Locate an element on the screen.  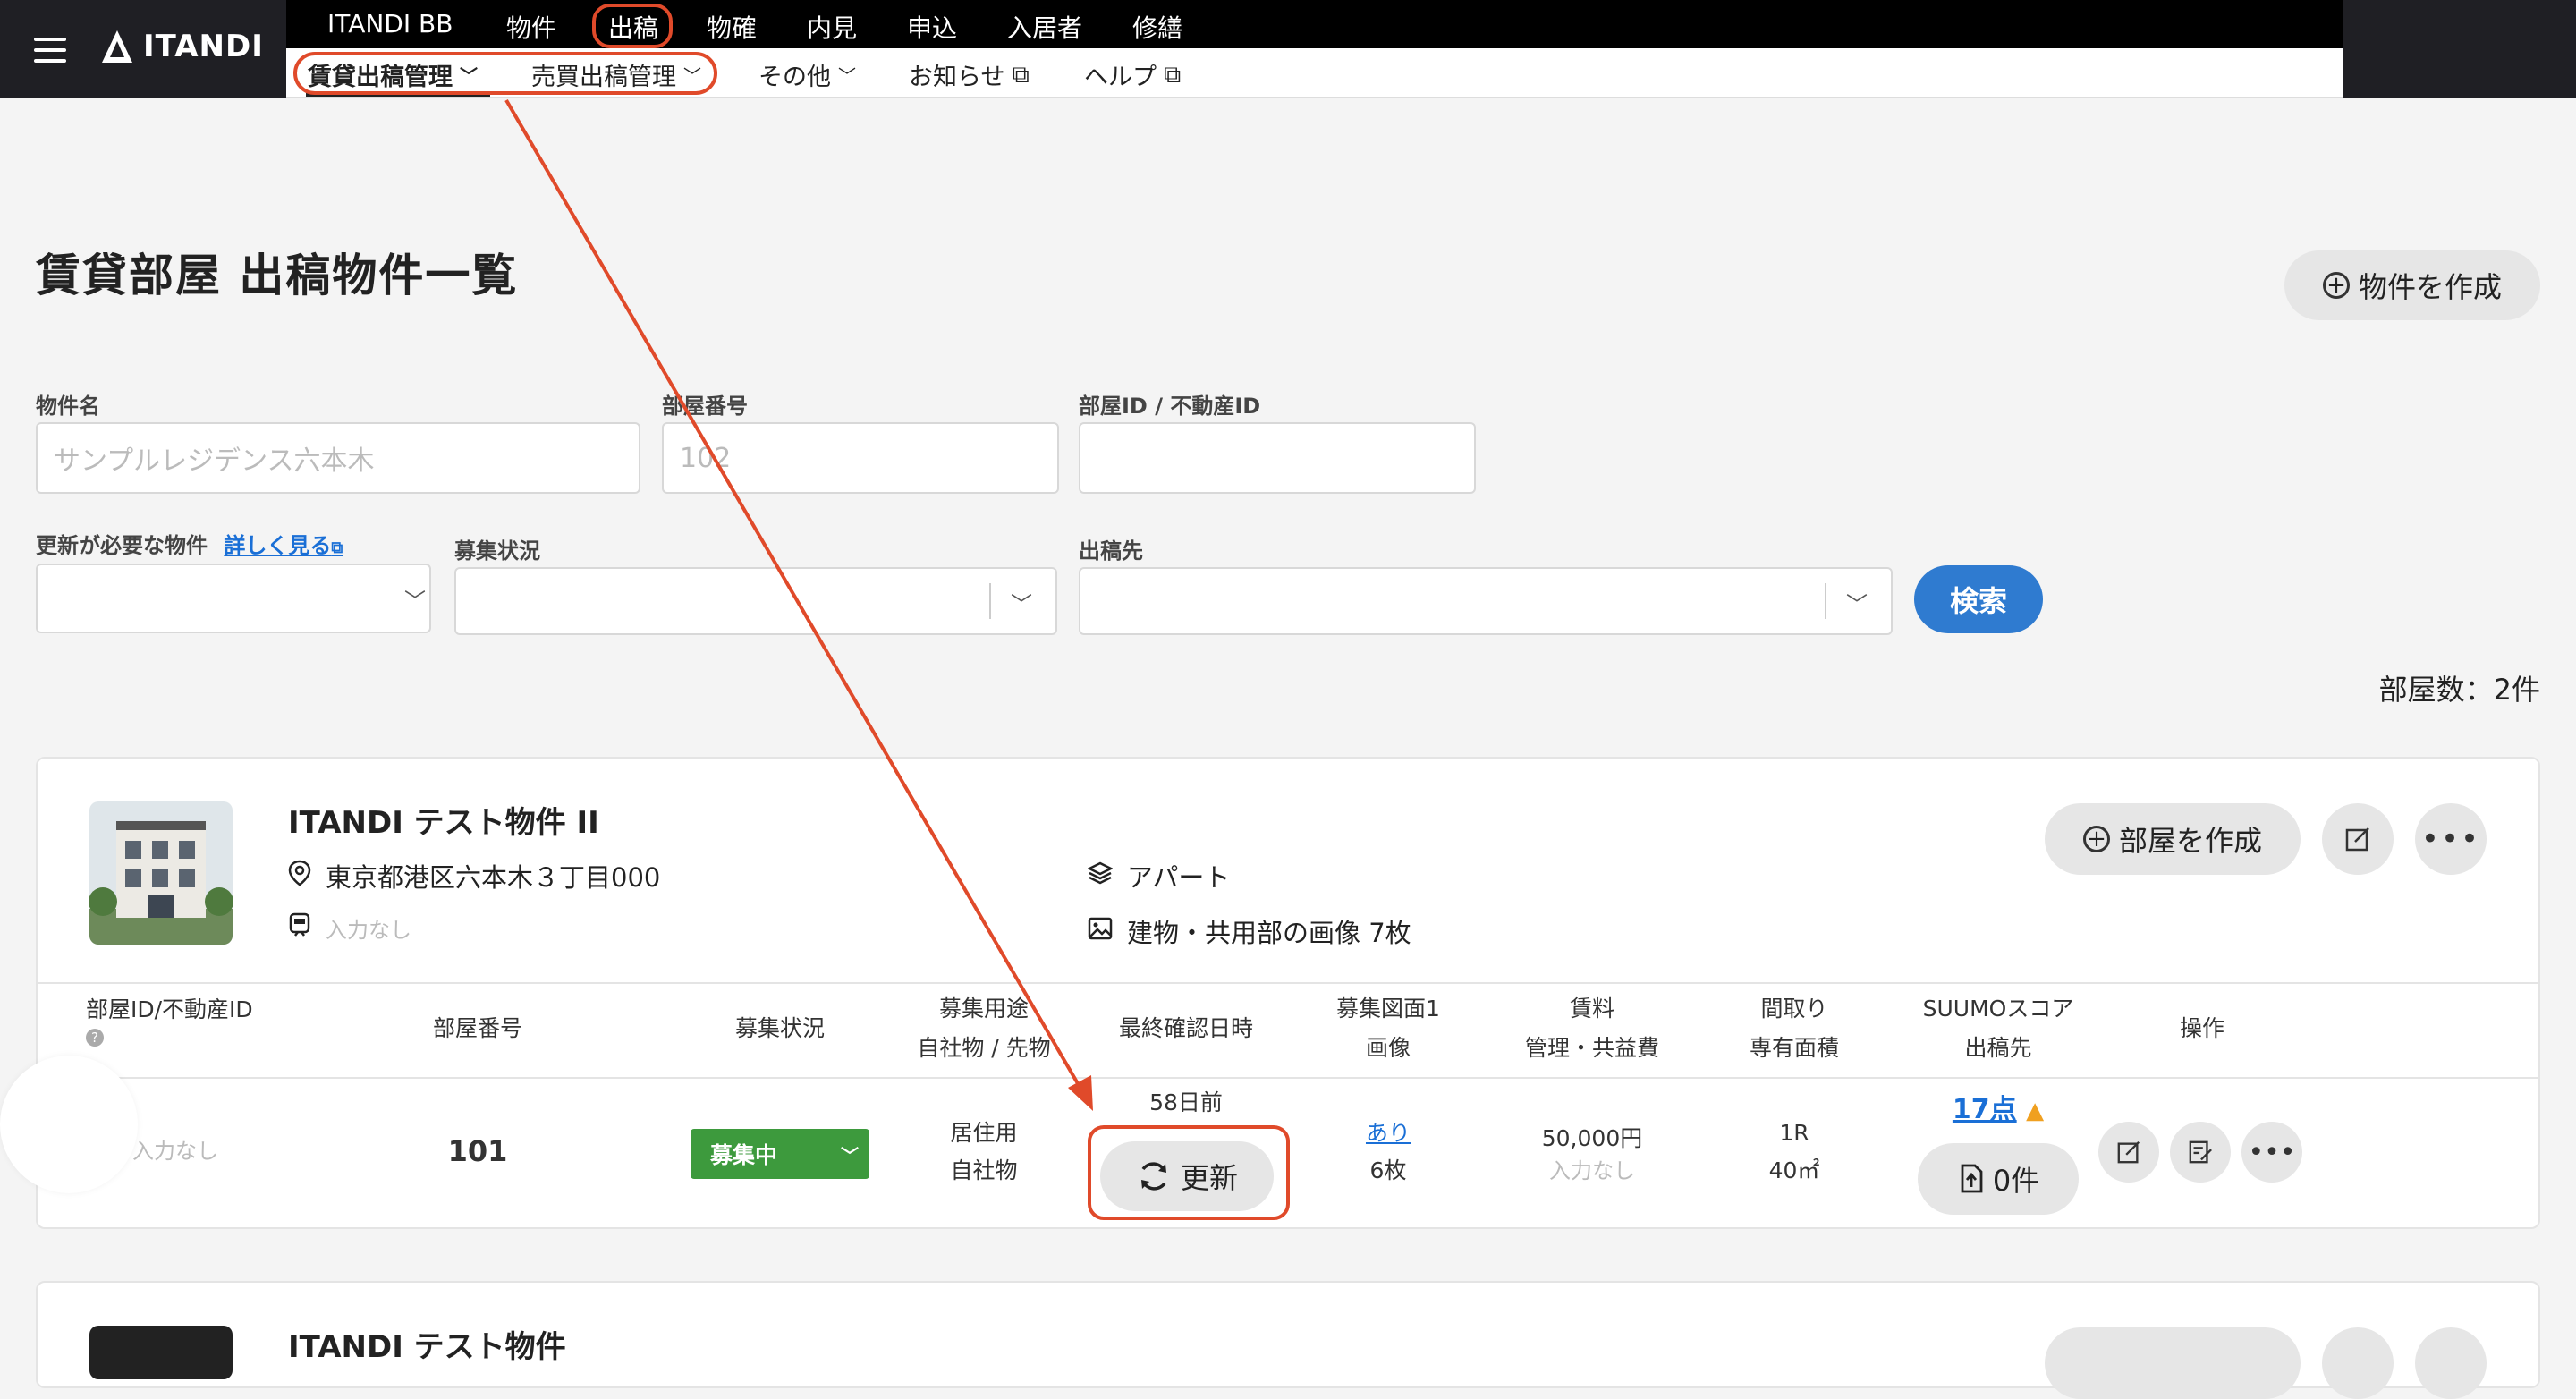
note-edit-icon is located at coordinates (2200, 1152).